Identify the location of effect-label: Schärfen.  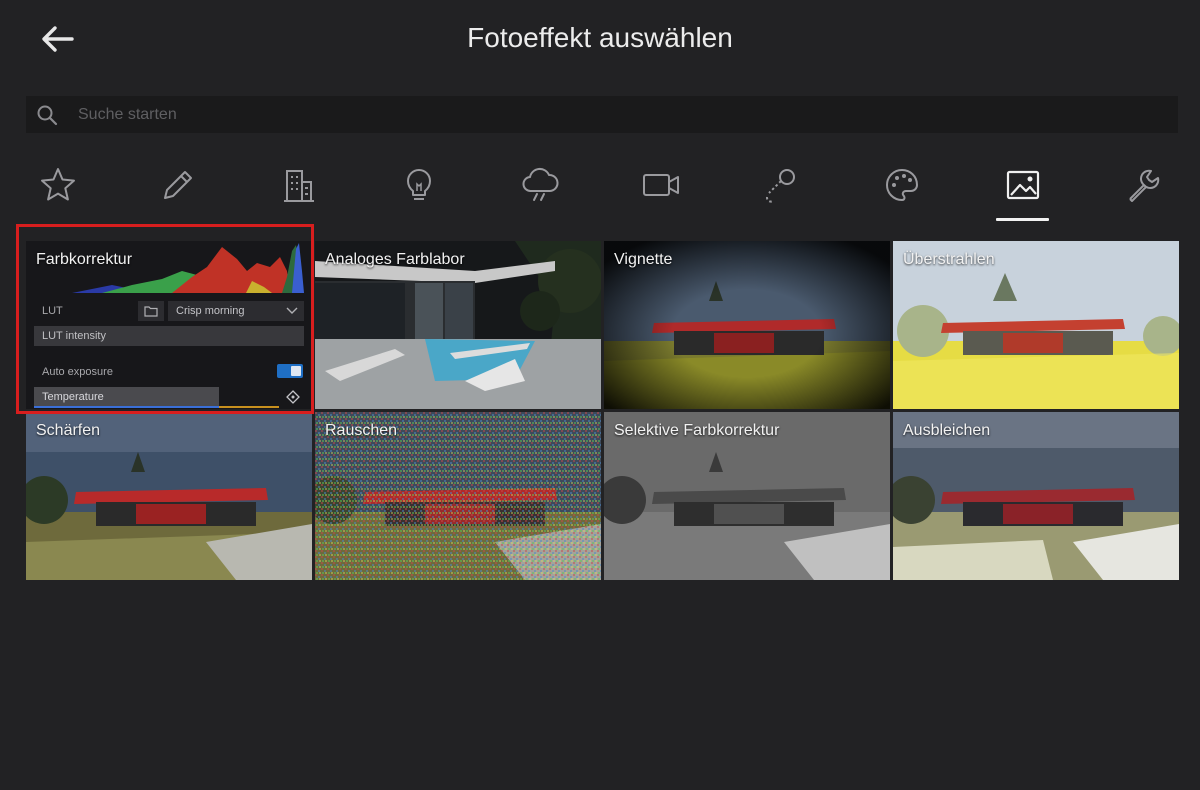
(68, 430).